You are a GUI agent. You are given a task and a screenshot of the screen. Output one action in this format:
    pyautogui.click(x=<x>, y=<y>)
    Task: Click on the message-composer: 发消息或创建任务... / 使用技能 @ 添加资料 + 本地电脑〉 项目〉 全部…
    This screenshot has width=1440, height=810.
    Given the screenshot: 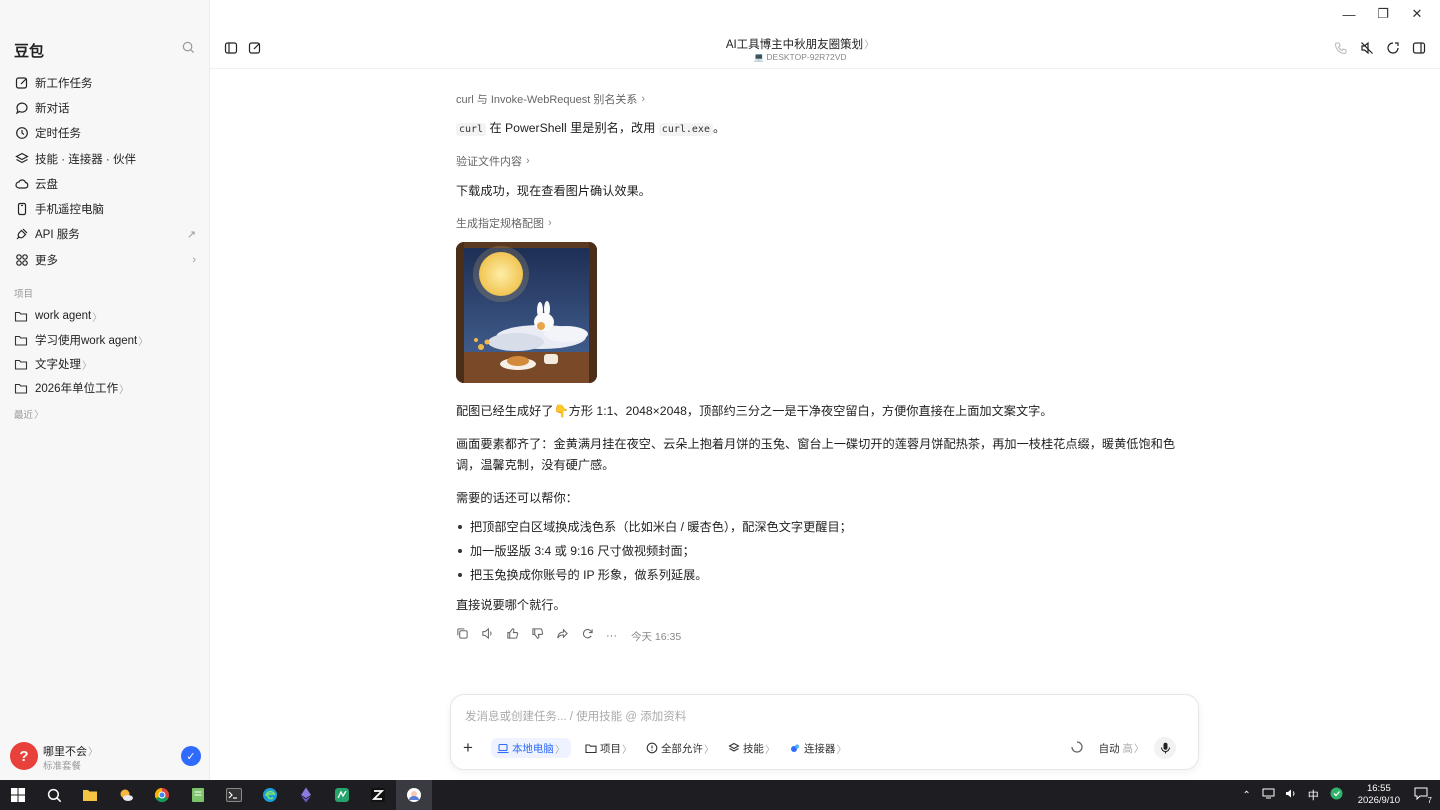 What is the action you would take?
    pyautogui.click(x=824, y=732)
    